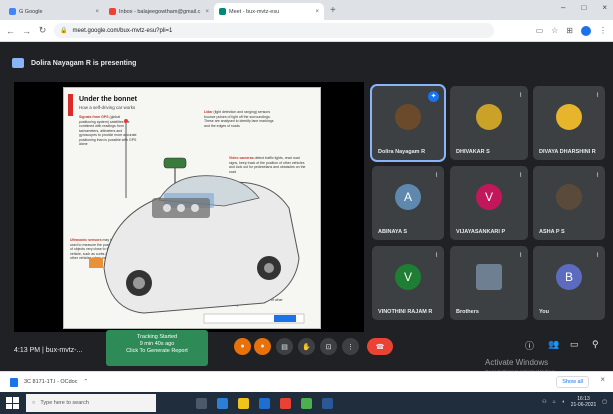 The image size is (613, 414). What do you see at coordinates (408, 123) in the screenshot?
I see `participant-tile: ✦ Dolira Nayagam R` at bounding box center [408, 123].